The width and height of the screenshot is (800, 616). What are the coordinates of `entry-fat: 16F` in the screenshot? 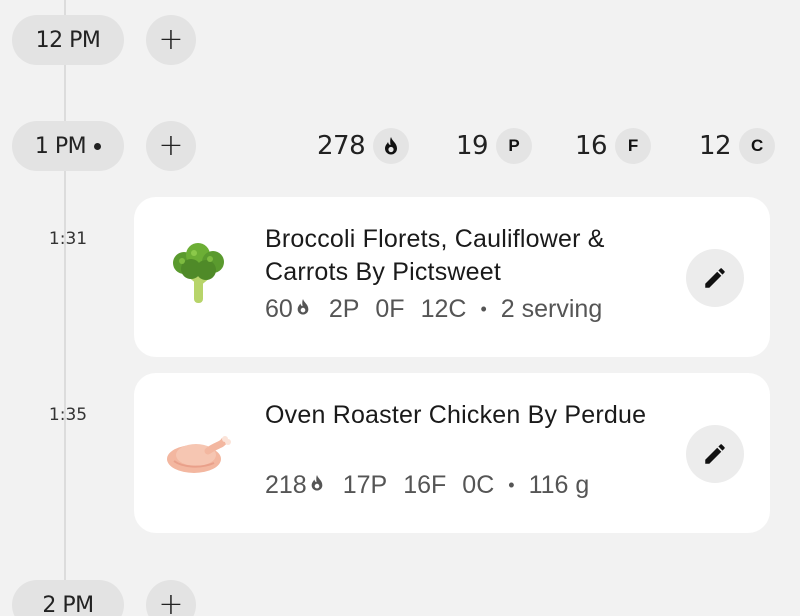 It's located at (425, 485).